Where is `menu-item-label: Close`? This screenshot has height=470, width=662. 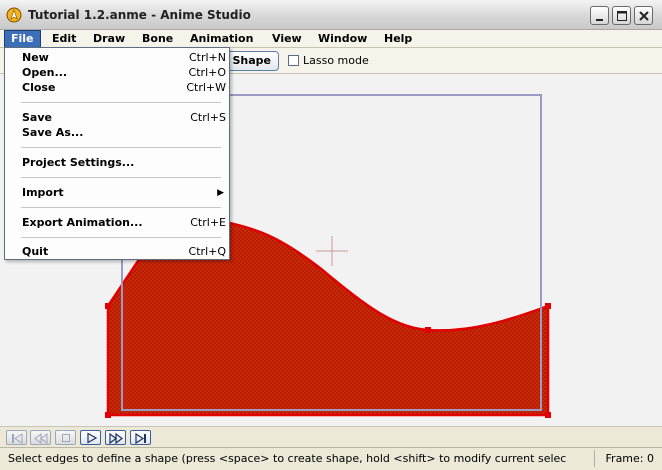
menu-item-label: Close is located at coordinates (39, 87).